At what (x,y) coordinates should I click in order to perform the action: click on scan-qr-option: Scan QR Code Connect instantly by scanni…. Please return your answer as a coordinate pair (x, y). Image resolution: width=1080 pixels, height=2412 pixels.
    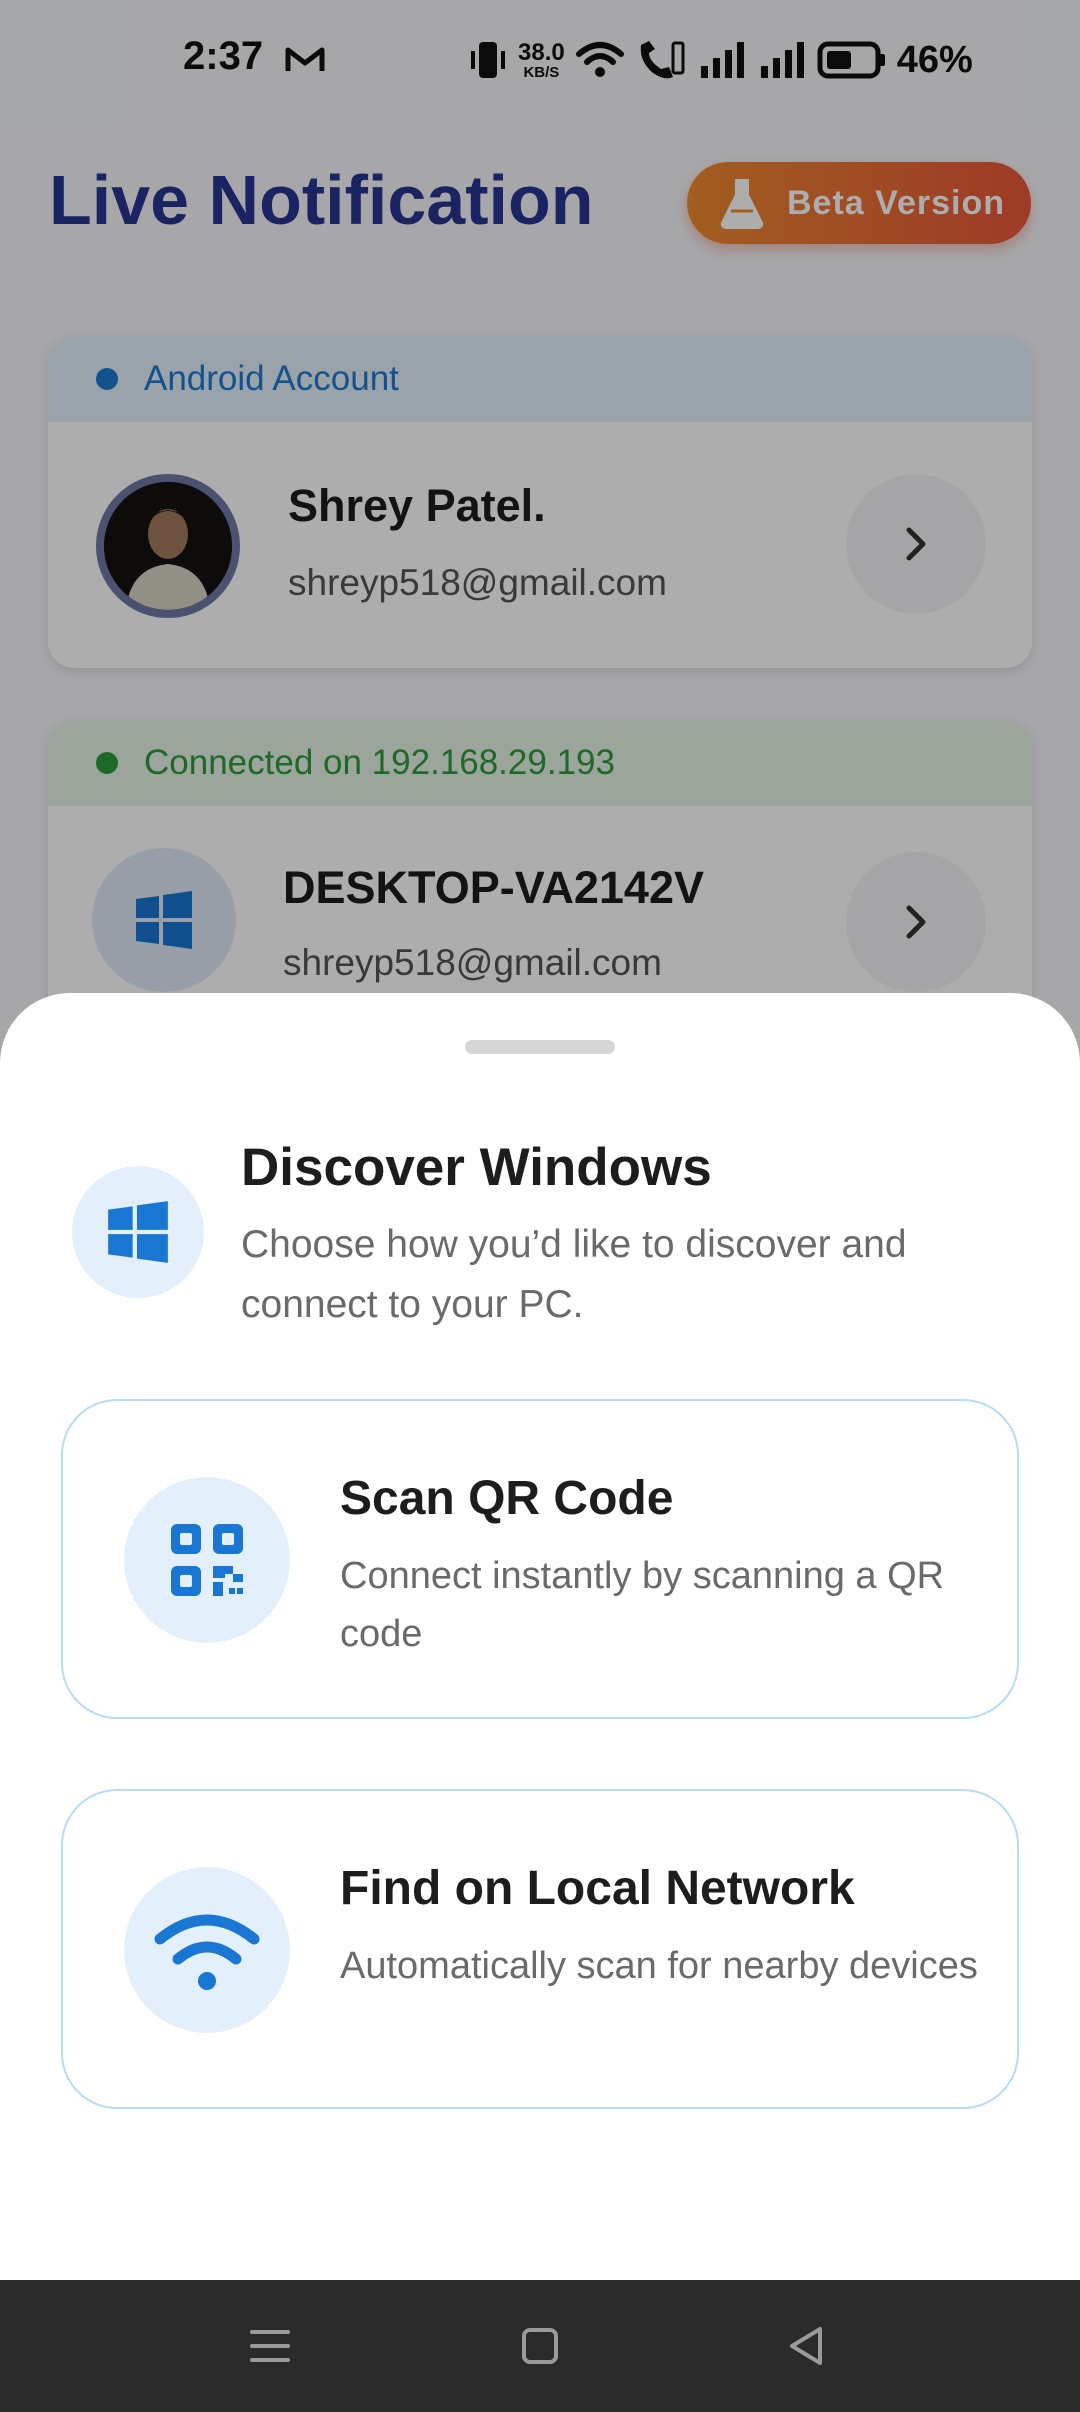
    Looking at the image, I should click on (540, 1559).